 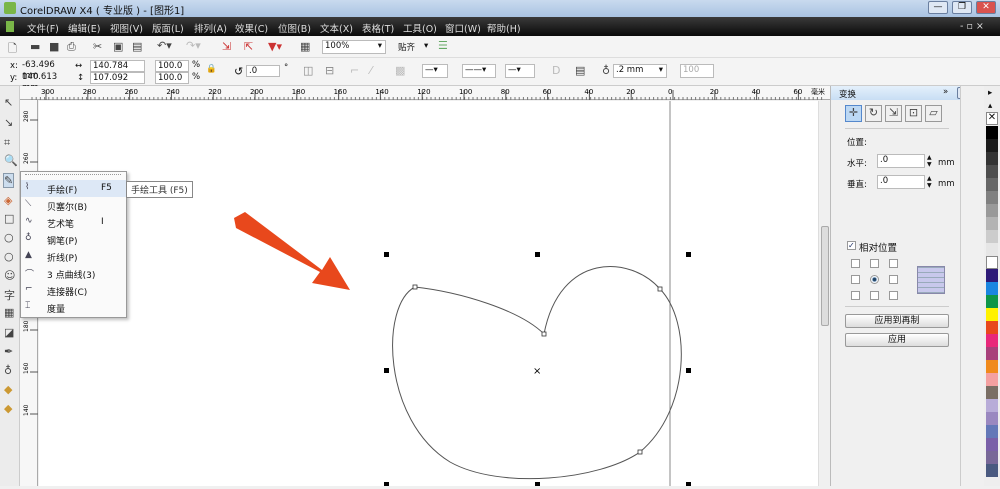 What do you see at coordinates (73, 290) in the screenshot?
I see `flyout-item: ⌐ 连接器(C)` at bounding box center [73, 290].